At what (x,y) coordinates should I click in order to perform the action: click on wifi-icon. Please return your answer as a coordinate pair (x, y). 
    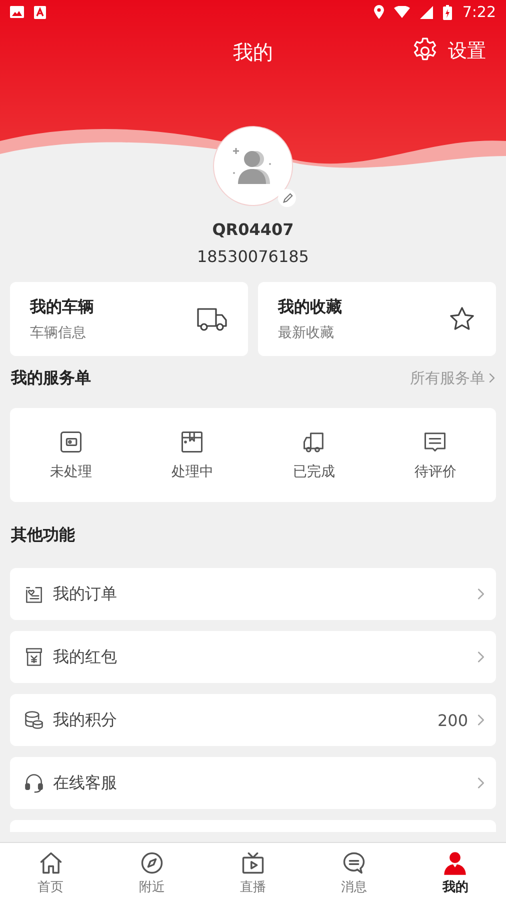
    Looking at the image, I should click on (402, 12).